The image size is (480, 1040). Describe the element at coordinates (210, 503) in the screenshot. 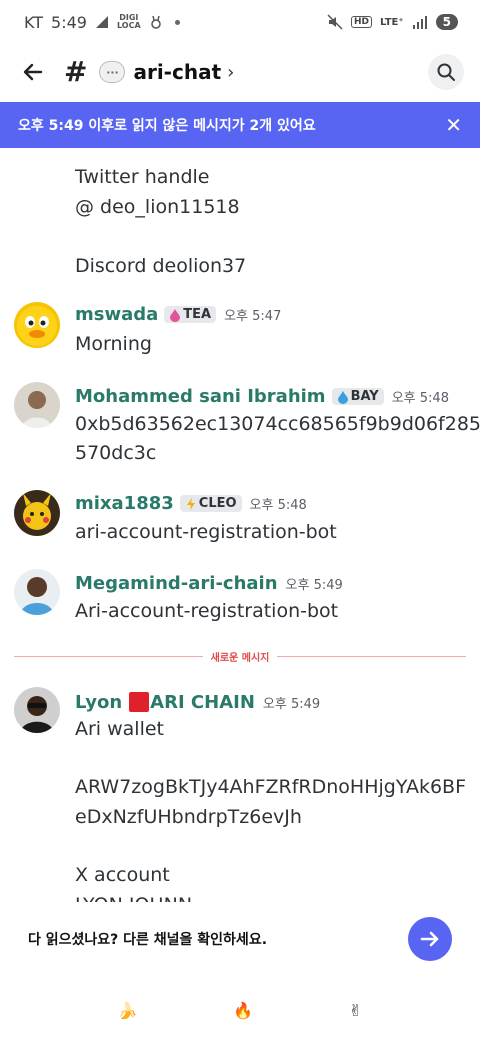

I see `role-tag: CLEO` at that location.